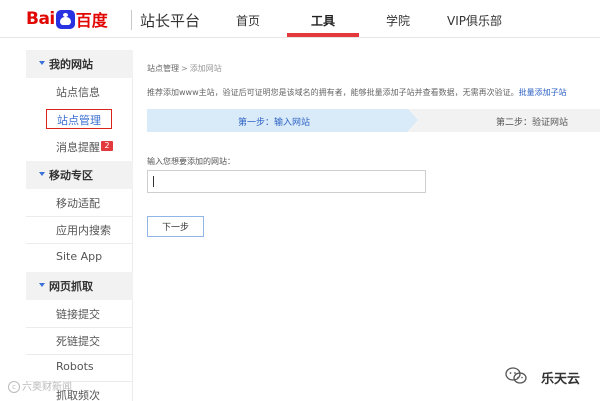  Describe the element at coordinates (561, 379) in the screenshot. I see `watermark-right-text: 乐天云` at that location.